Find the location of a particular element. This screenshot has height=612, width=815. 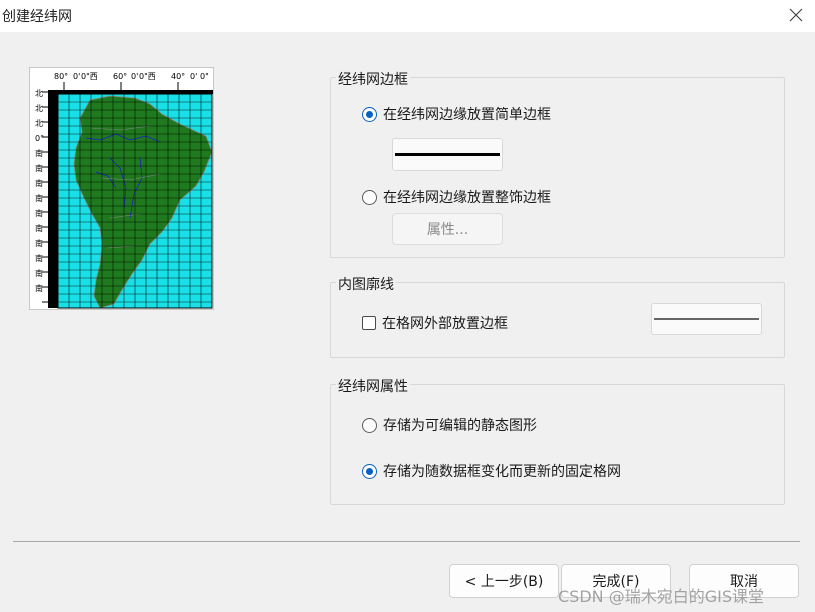

radio-fixed-grid-label: 存储为随数据框变化而更新的固定格网 is located at coordinates (502, 472).